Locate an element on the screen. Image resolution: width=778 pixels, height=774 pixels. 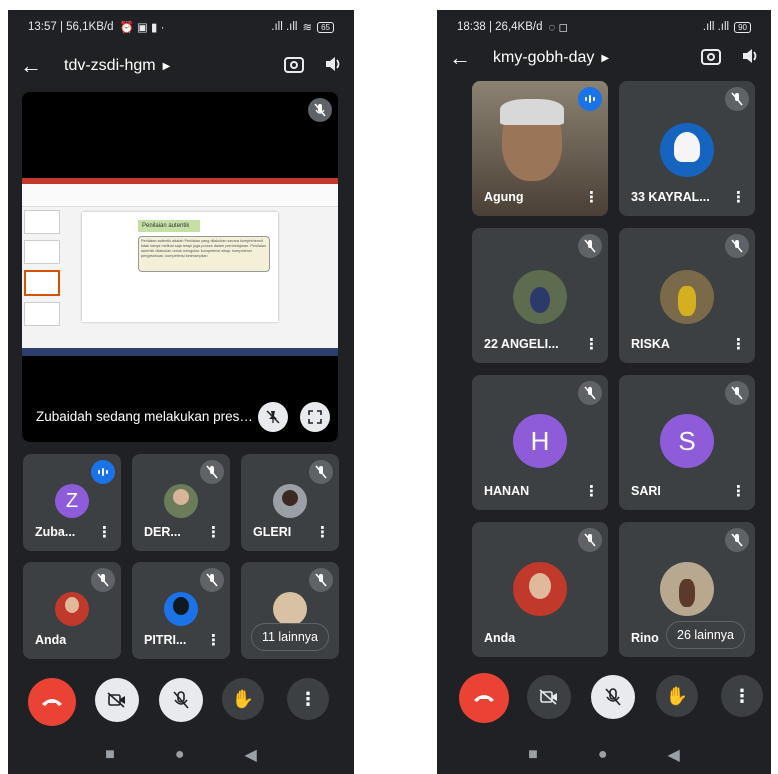
status-icons: ⏰ ▣ ▮ · is located at coordinates (142, 28).